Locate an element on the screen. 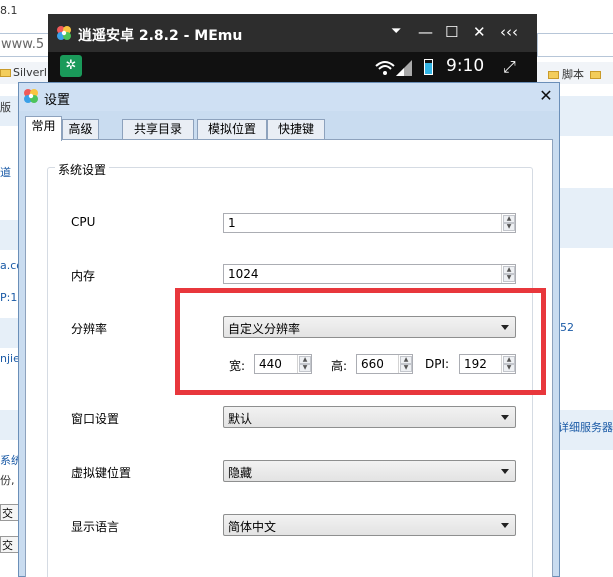 The height and width of the screenshot is (577, 613). bg-text: 份, is located at coordinates (7, 480).